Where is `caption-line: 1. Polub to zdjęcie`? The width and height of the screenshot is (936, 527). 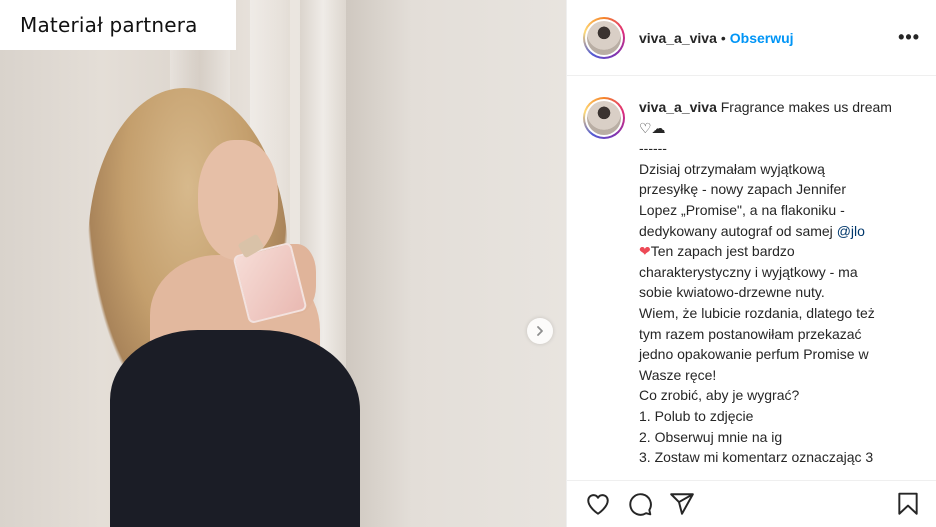
caption-line: 1. Polub to zdjęcie is located at coordinates (696, 415).